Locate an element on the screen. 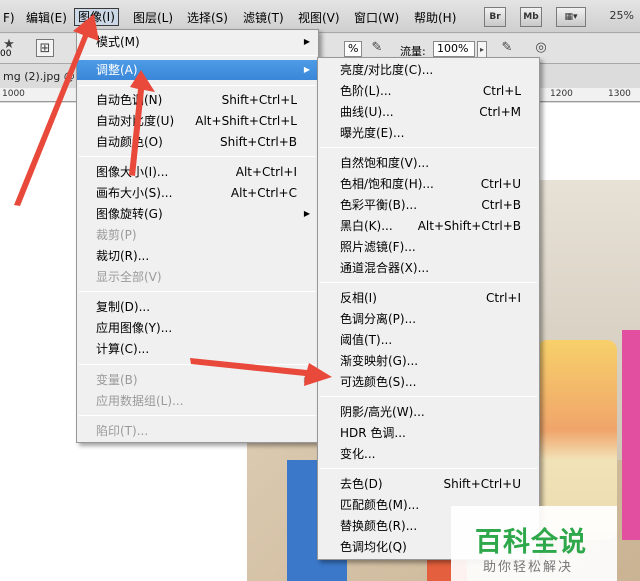 This screenshot has height=581, width=640. arrow-to-adjustments is located at coordinates (142, 123).